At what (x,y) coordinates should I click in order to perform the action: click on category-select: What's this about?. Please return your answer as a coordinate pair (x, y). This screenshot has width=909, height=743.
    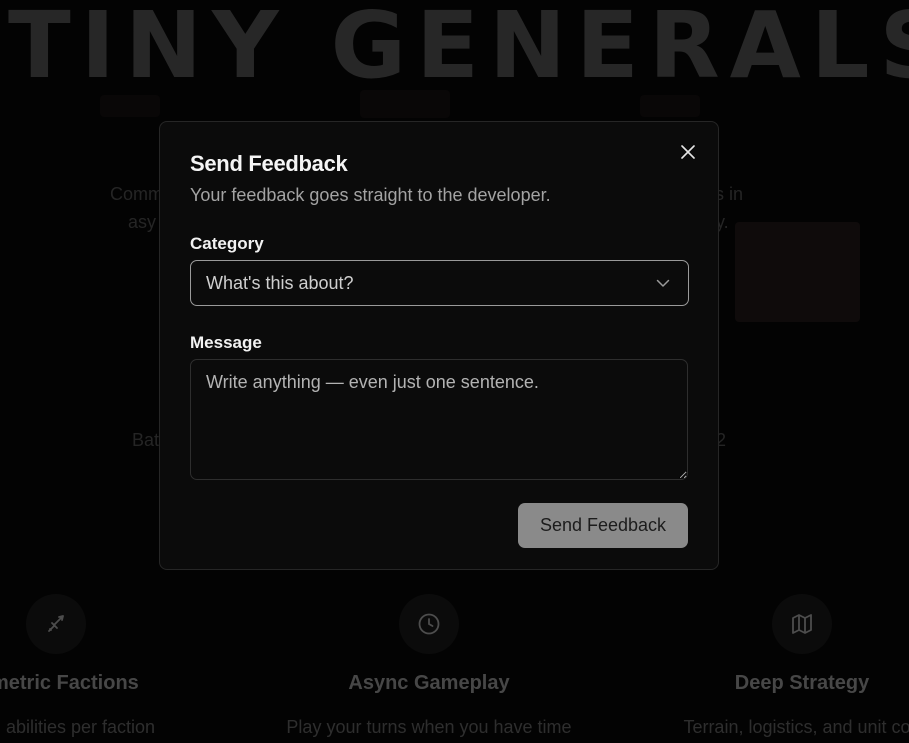
    Looking at the image, I should click on (439, 283).